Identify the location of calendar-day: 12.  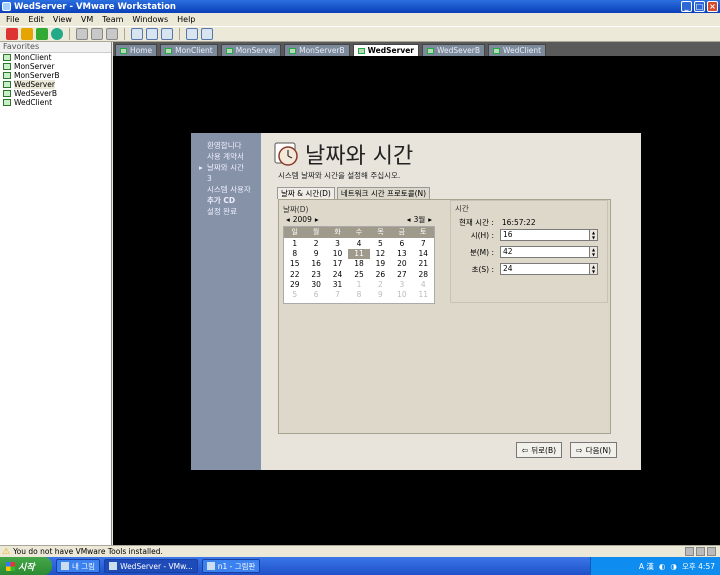
(380, 254).